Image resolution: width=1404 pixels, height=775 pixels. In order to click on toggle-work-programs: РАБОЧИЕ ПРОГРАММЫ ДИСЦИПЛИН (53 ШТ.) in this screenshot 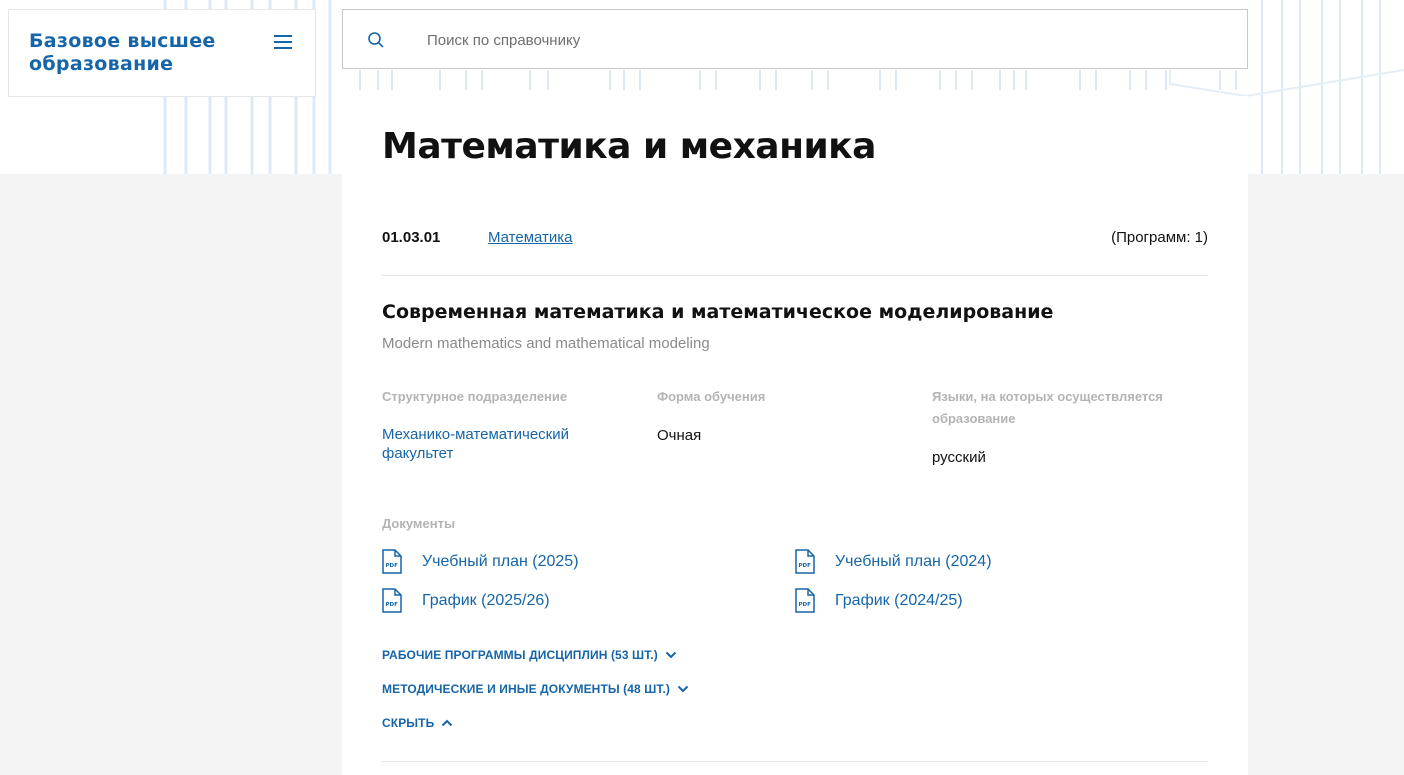, I will do `click(529, 655)`.